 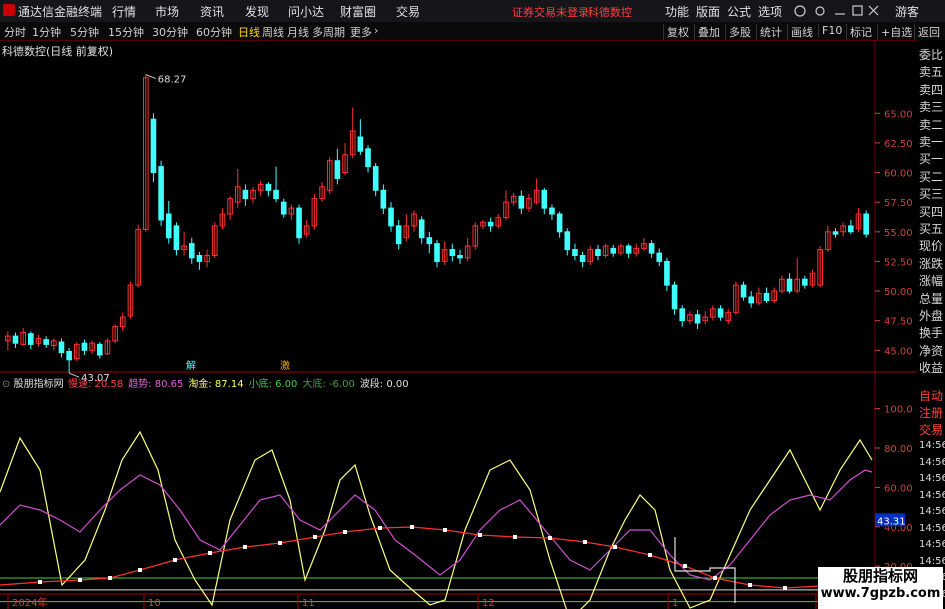 What do you see at coordinates (273, 32) in the screenshot?
I see `period-weekly: 周线` at bounding box center [273, 32].